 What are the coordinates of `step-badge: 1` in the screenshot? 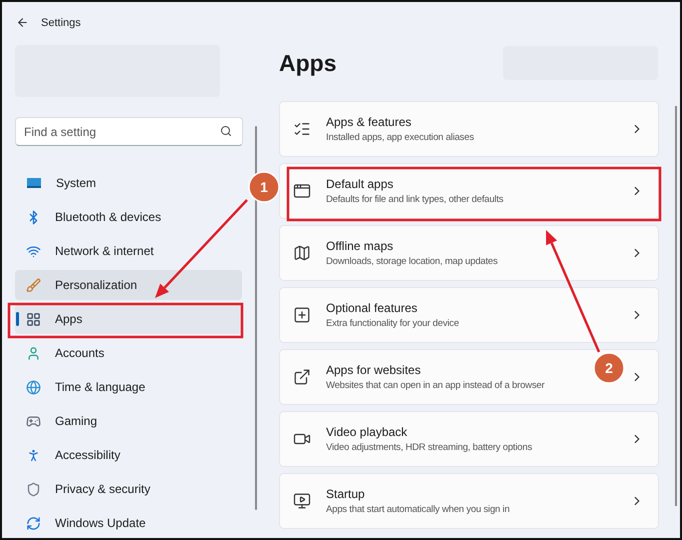 It's located at (264, 187).